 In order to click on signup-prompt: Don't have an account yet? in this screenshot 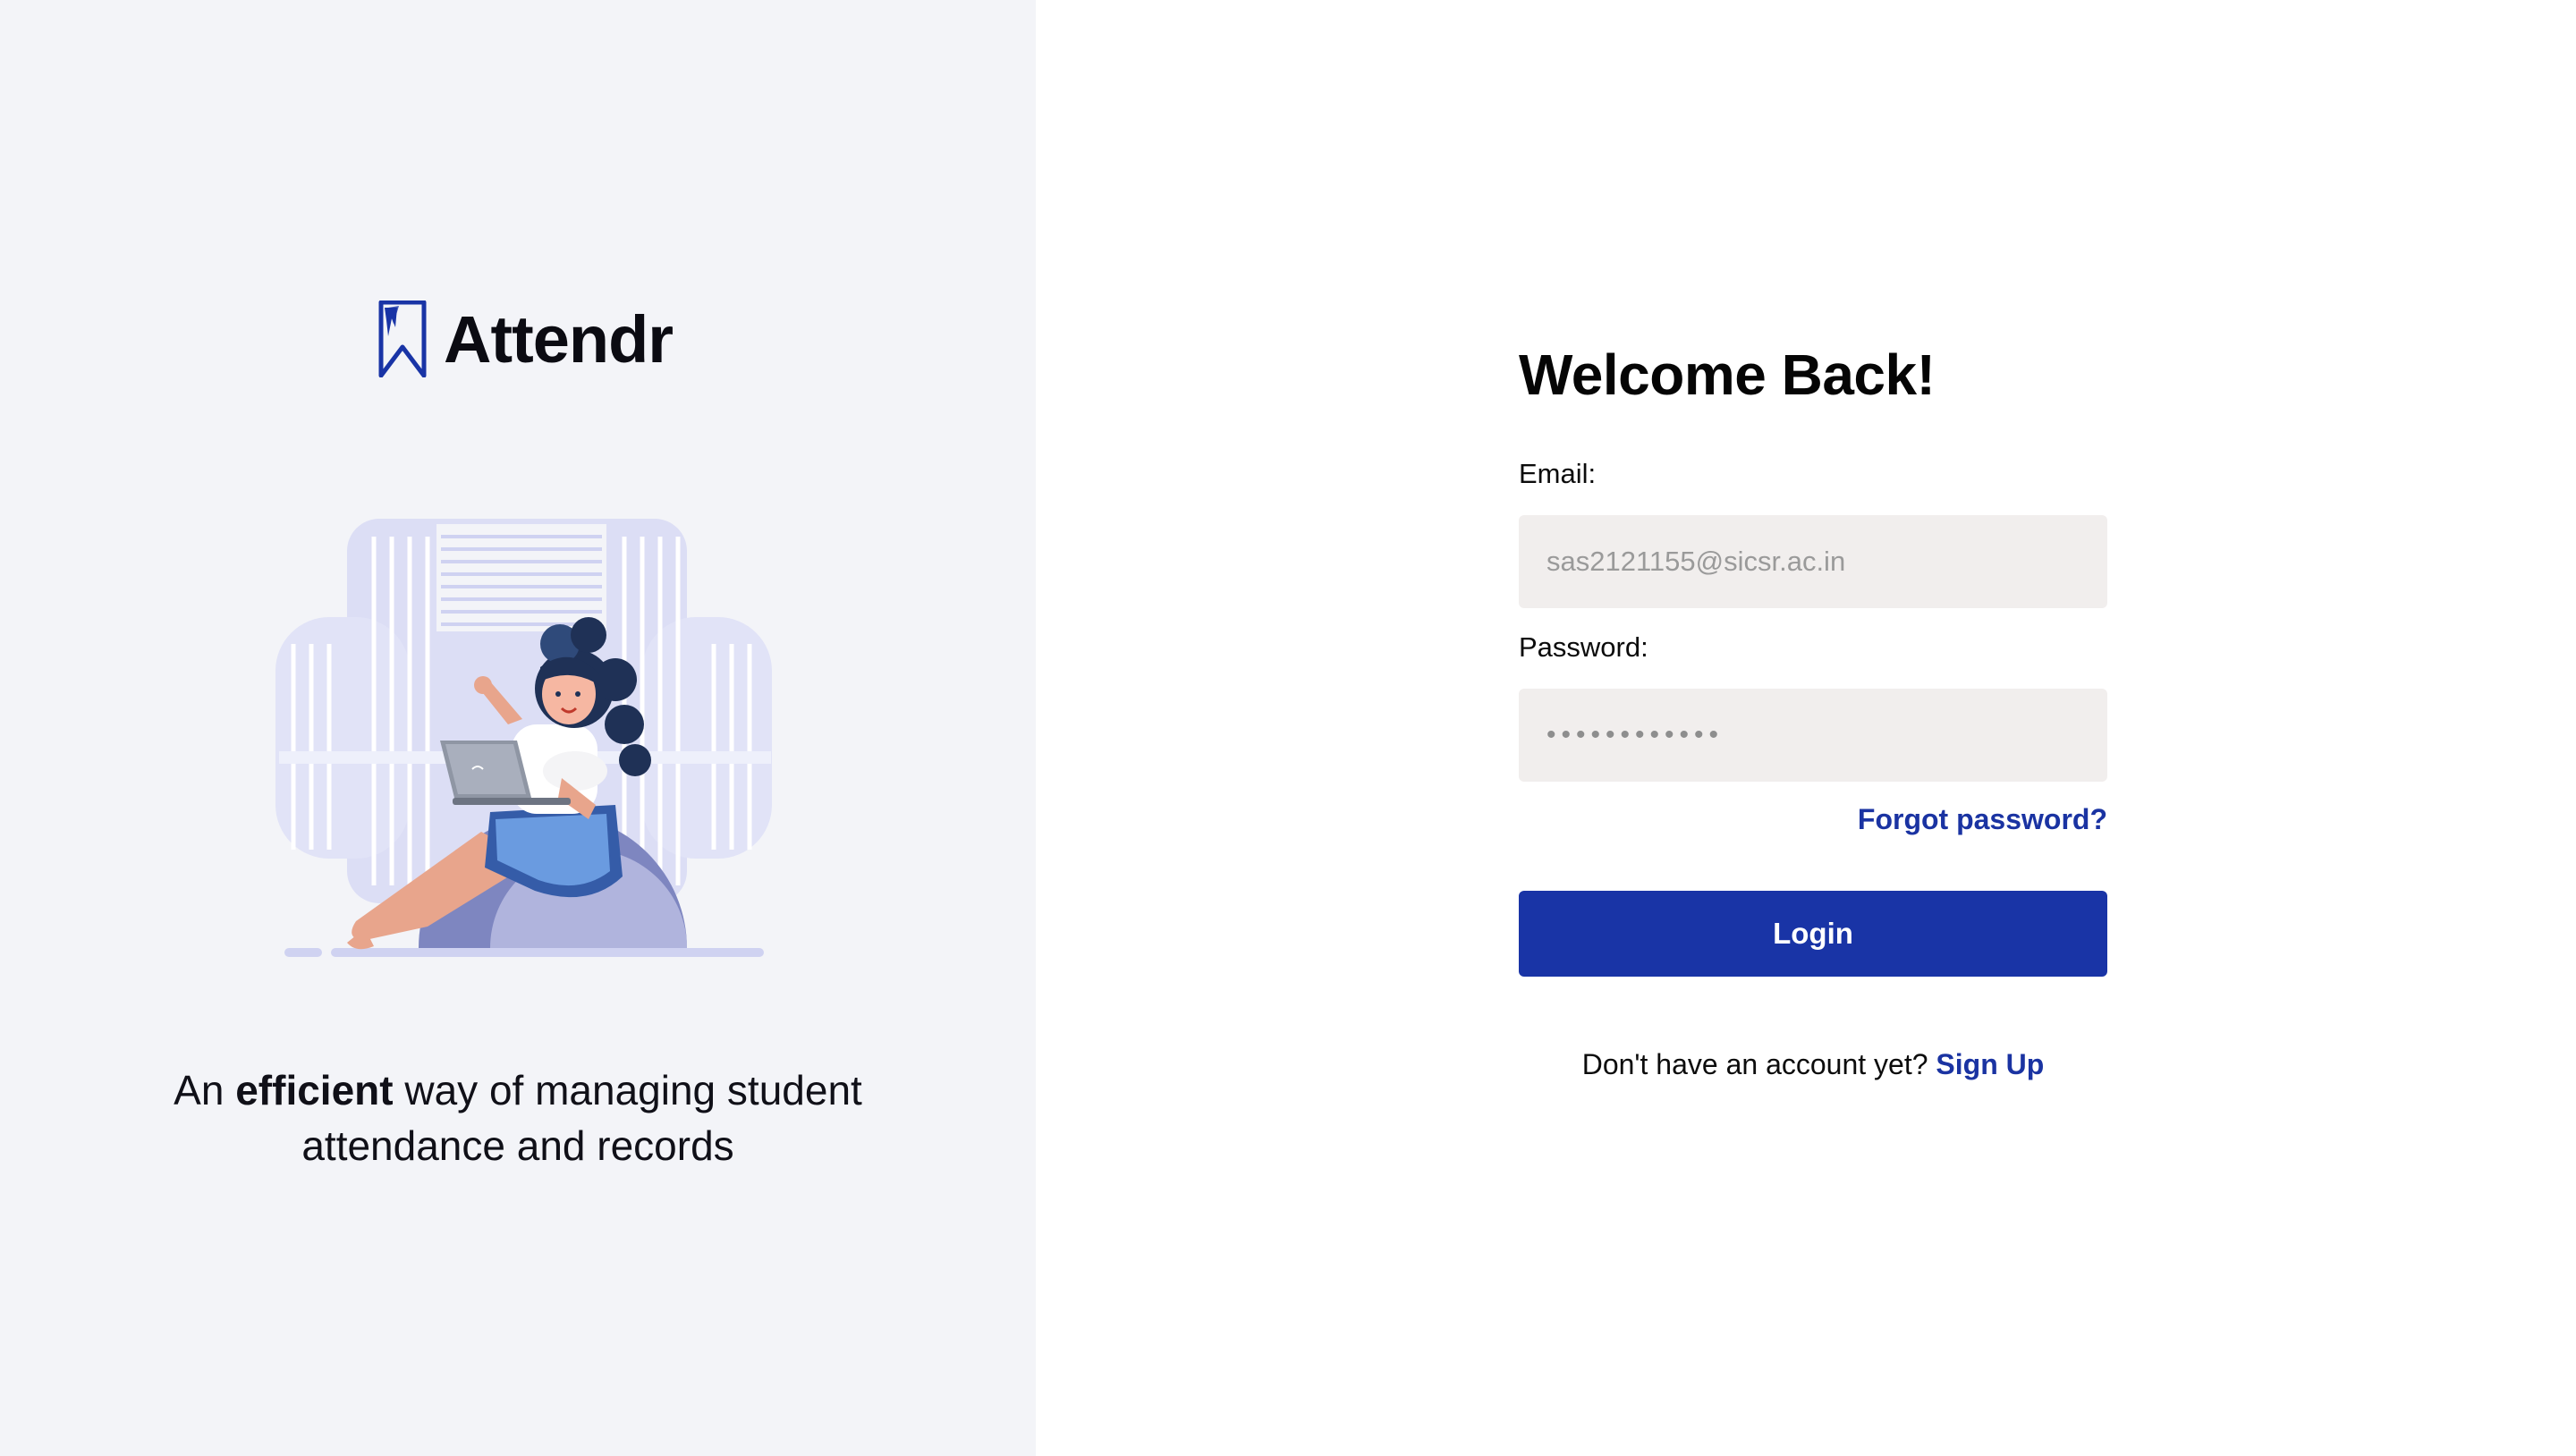, I will do `click(1754, 1064)`.